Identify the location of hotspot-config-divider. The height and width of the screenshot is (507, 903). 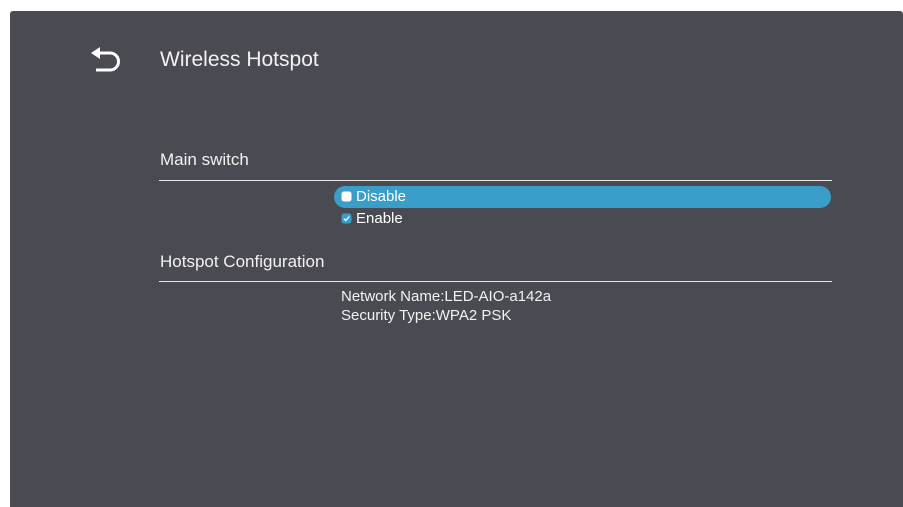
(495, 281).